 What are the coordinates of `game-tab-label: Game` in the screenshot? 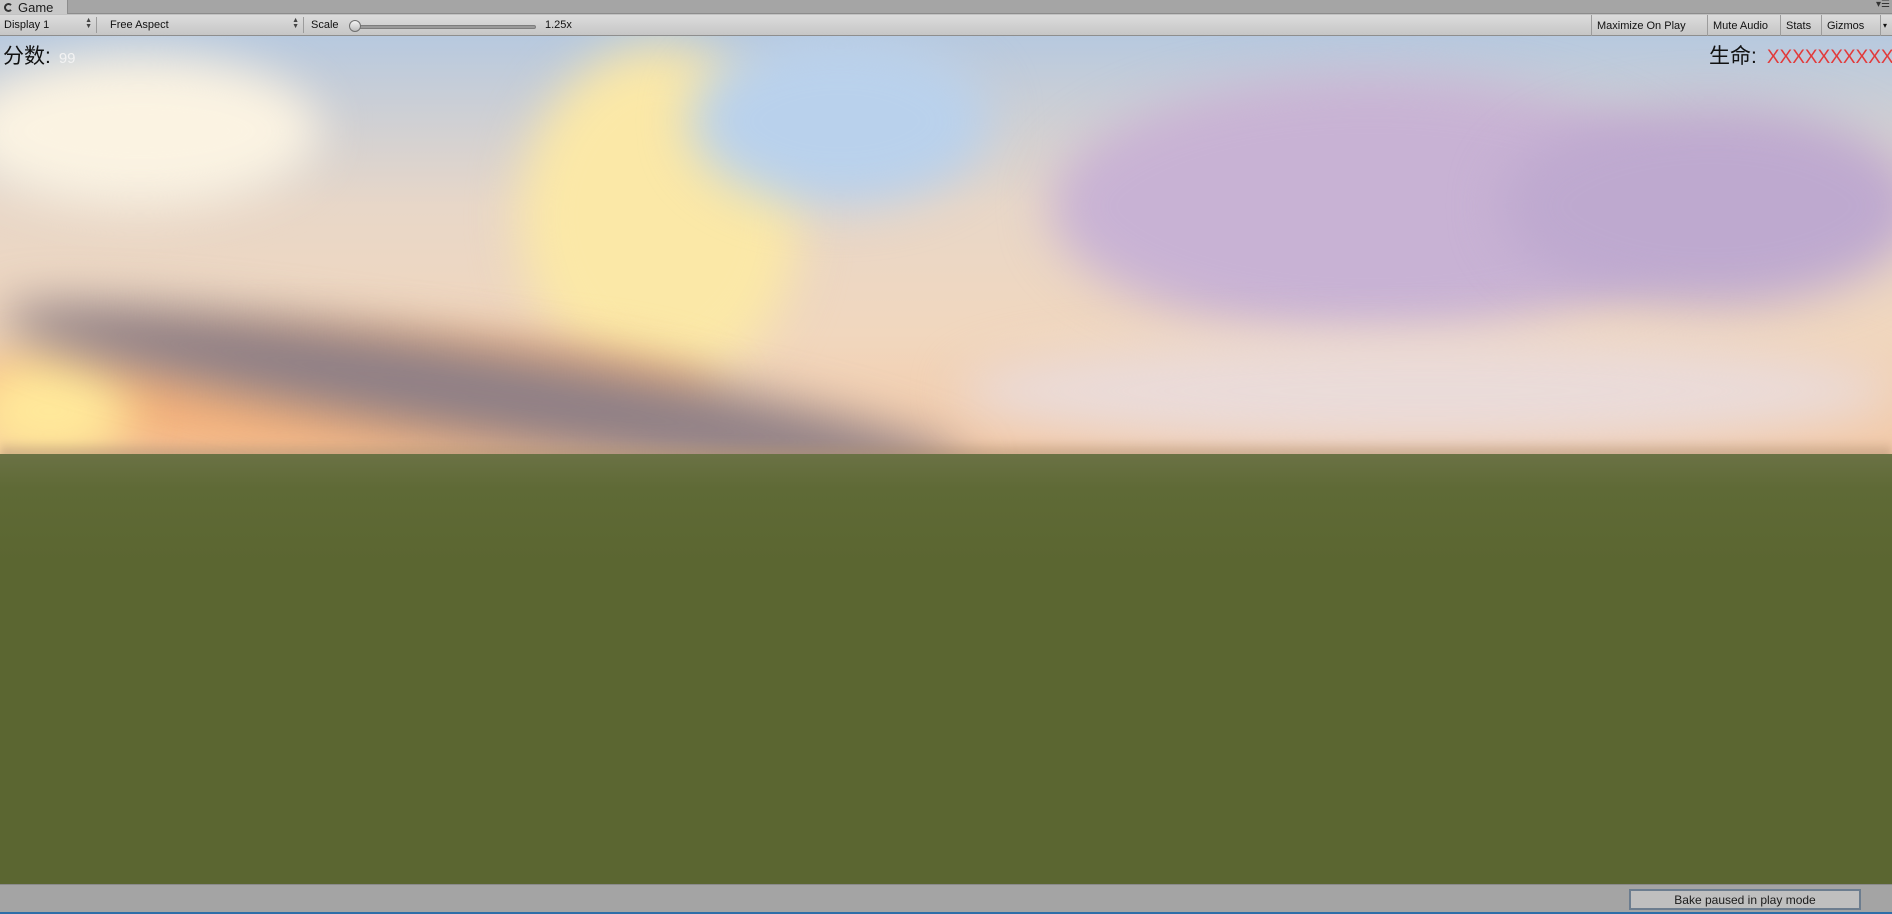 It's located at (36, 7).